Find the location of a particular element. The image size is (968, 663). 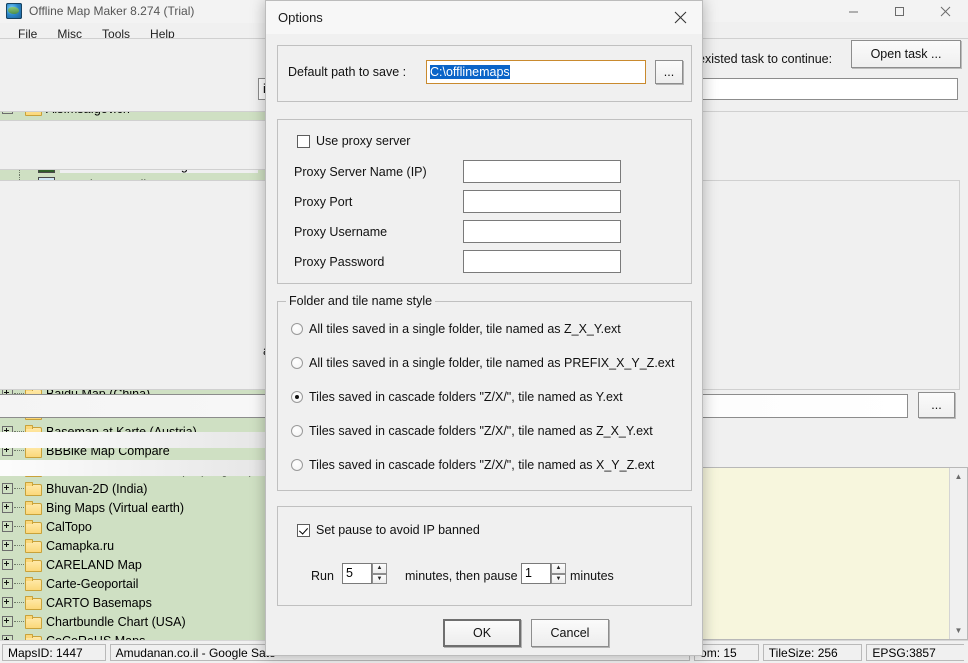

default-path-label: Default path to save : is located at coordinates (347, 72).